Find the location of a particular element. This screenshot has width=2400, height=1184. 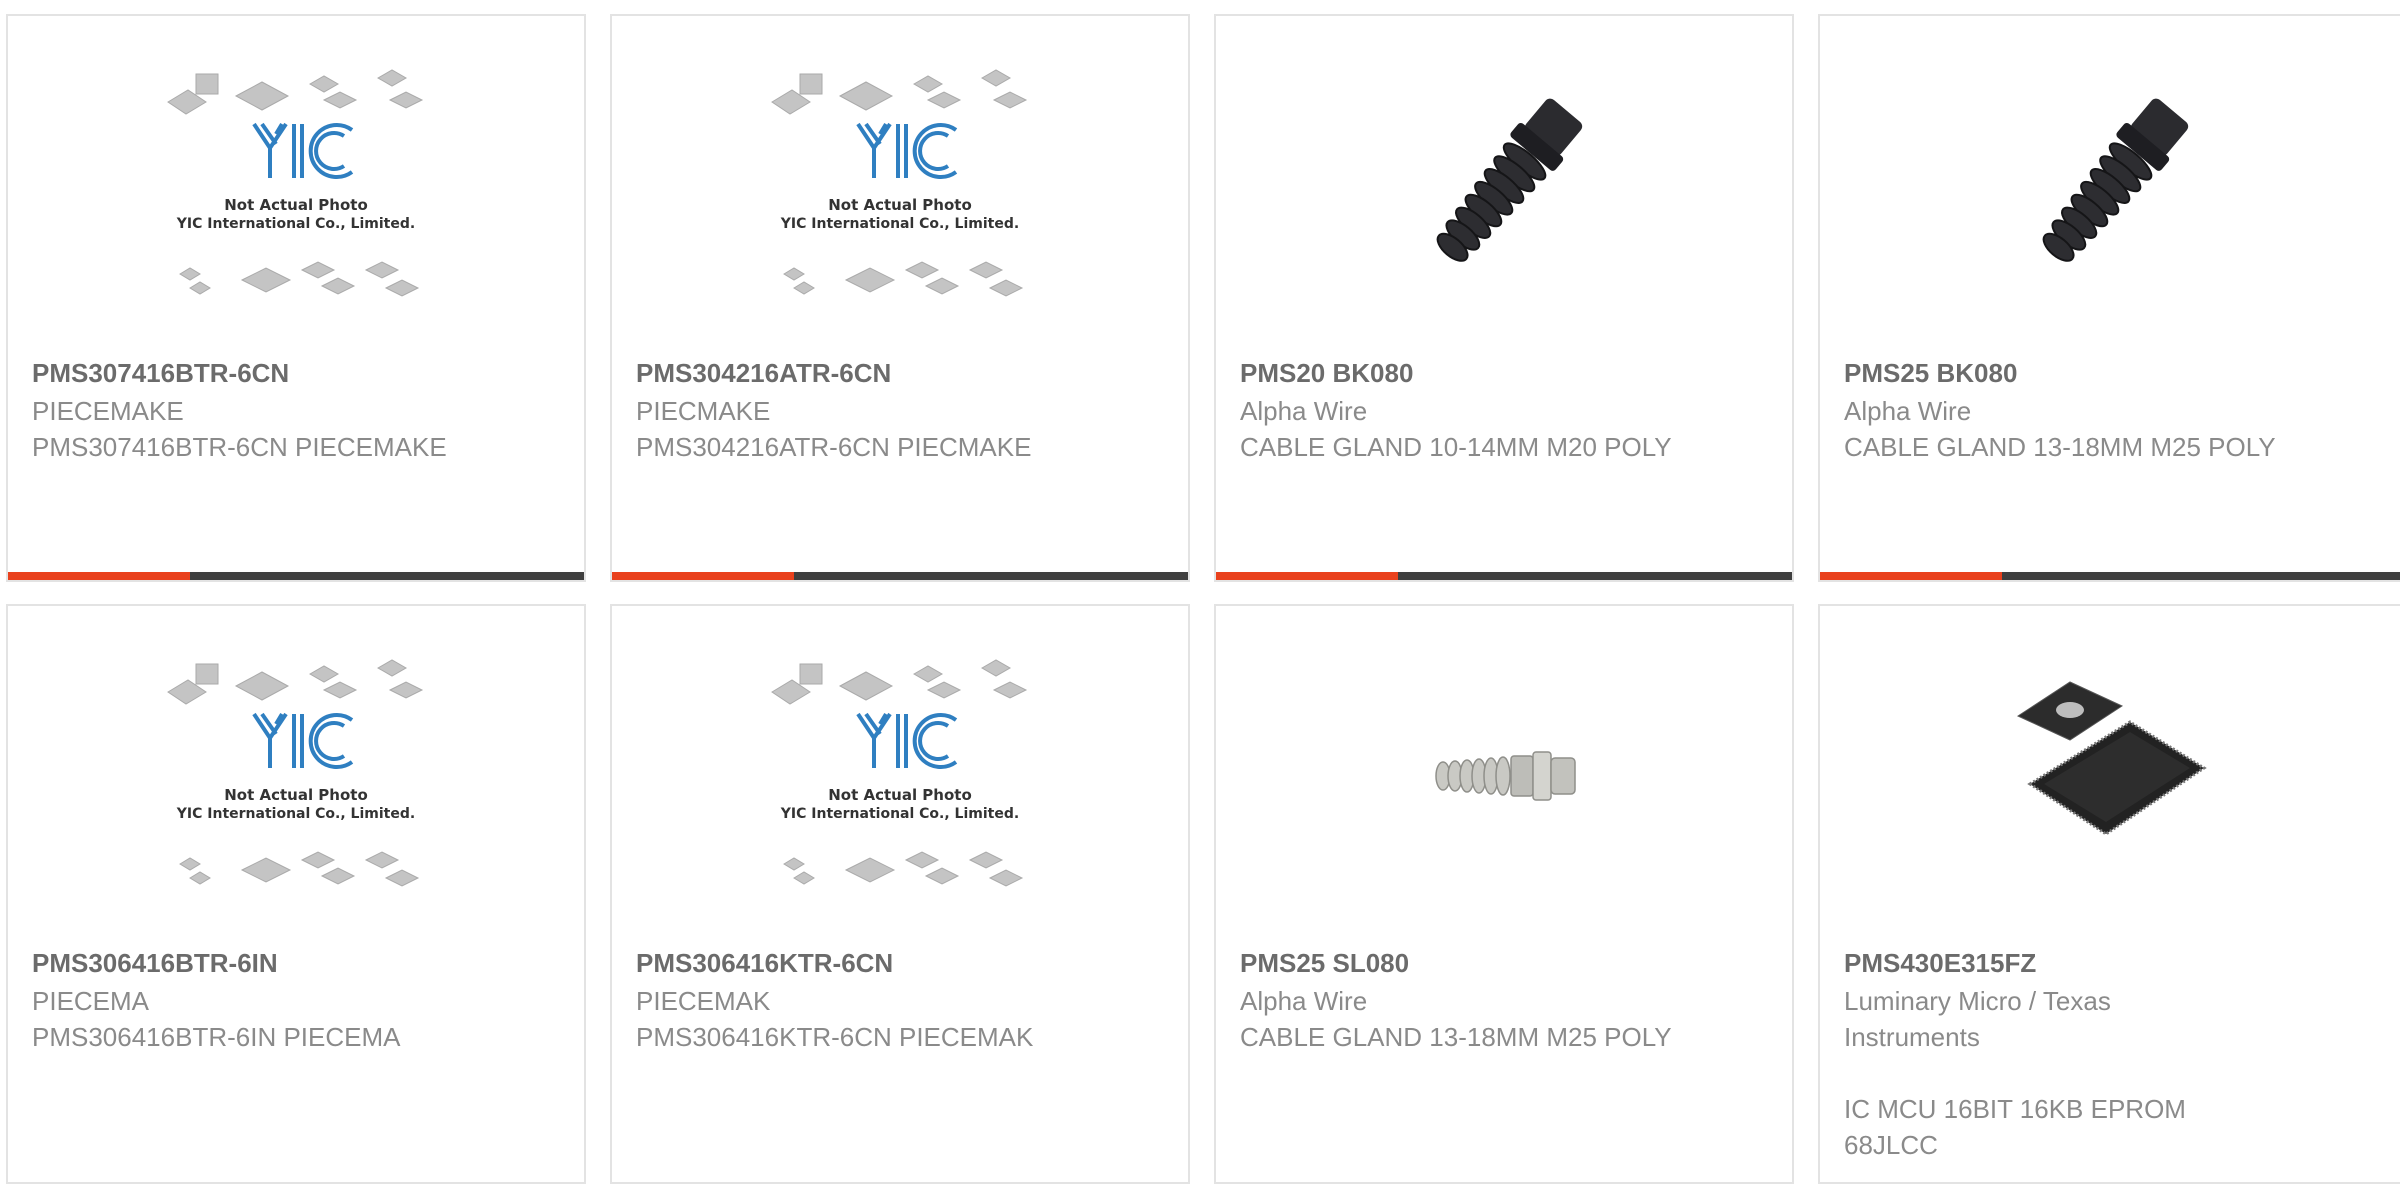

plcc-chip-image is located at coordinates (2111, 758).